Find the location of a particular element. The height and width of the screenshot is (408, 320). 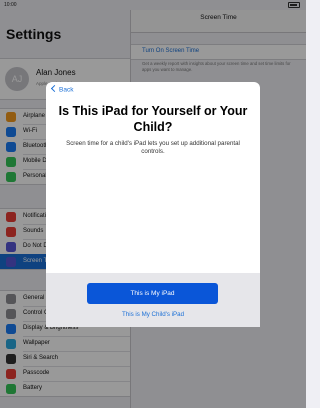

back-button: Back is located at coordinates (62, 89).